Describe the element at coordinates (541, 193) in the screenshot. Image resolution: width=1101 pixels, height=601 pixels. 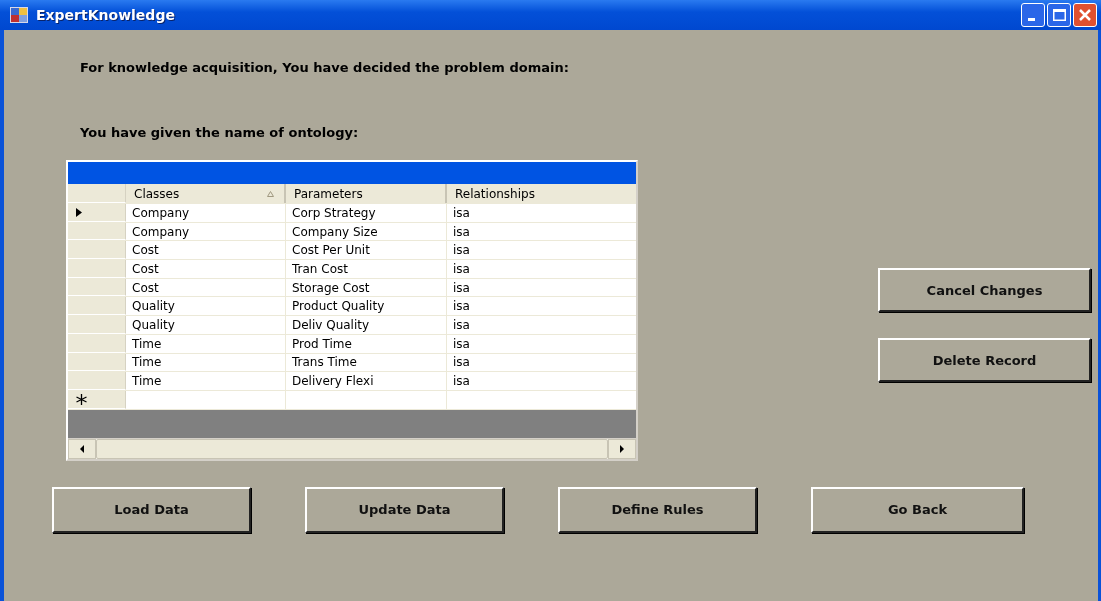
I see `column-header: Relationships` at that location.